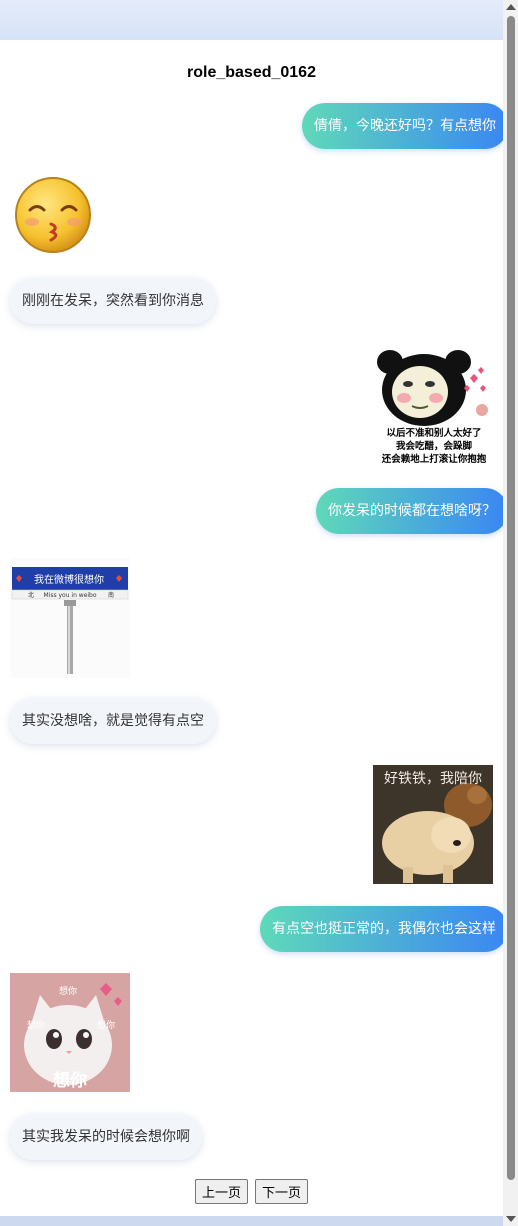 Image resolution: width=518 pixels, height=1226 pixels. I want to click on user-message: 你发呆的时候都在想啥呀？, so click(412, 511).